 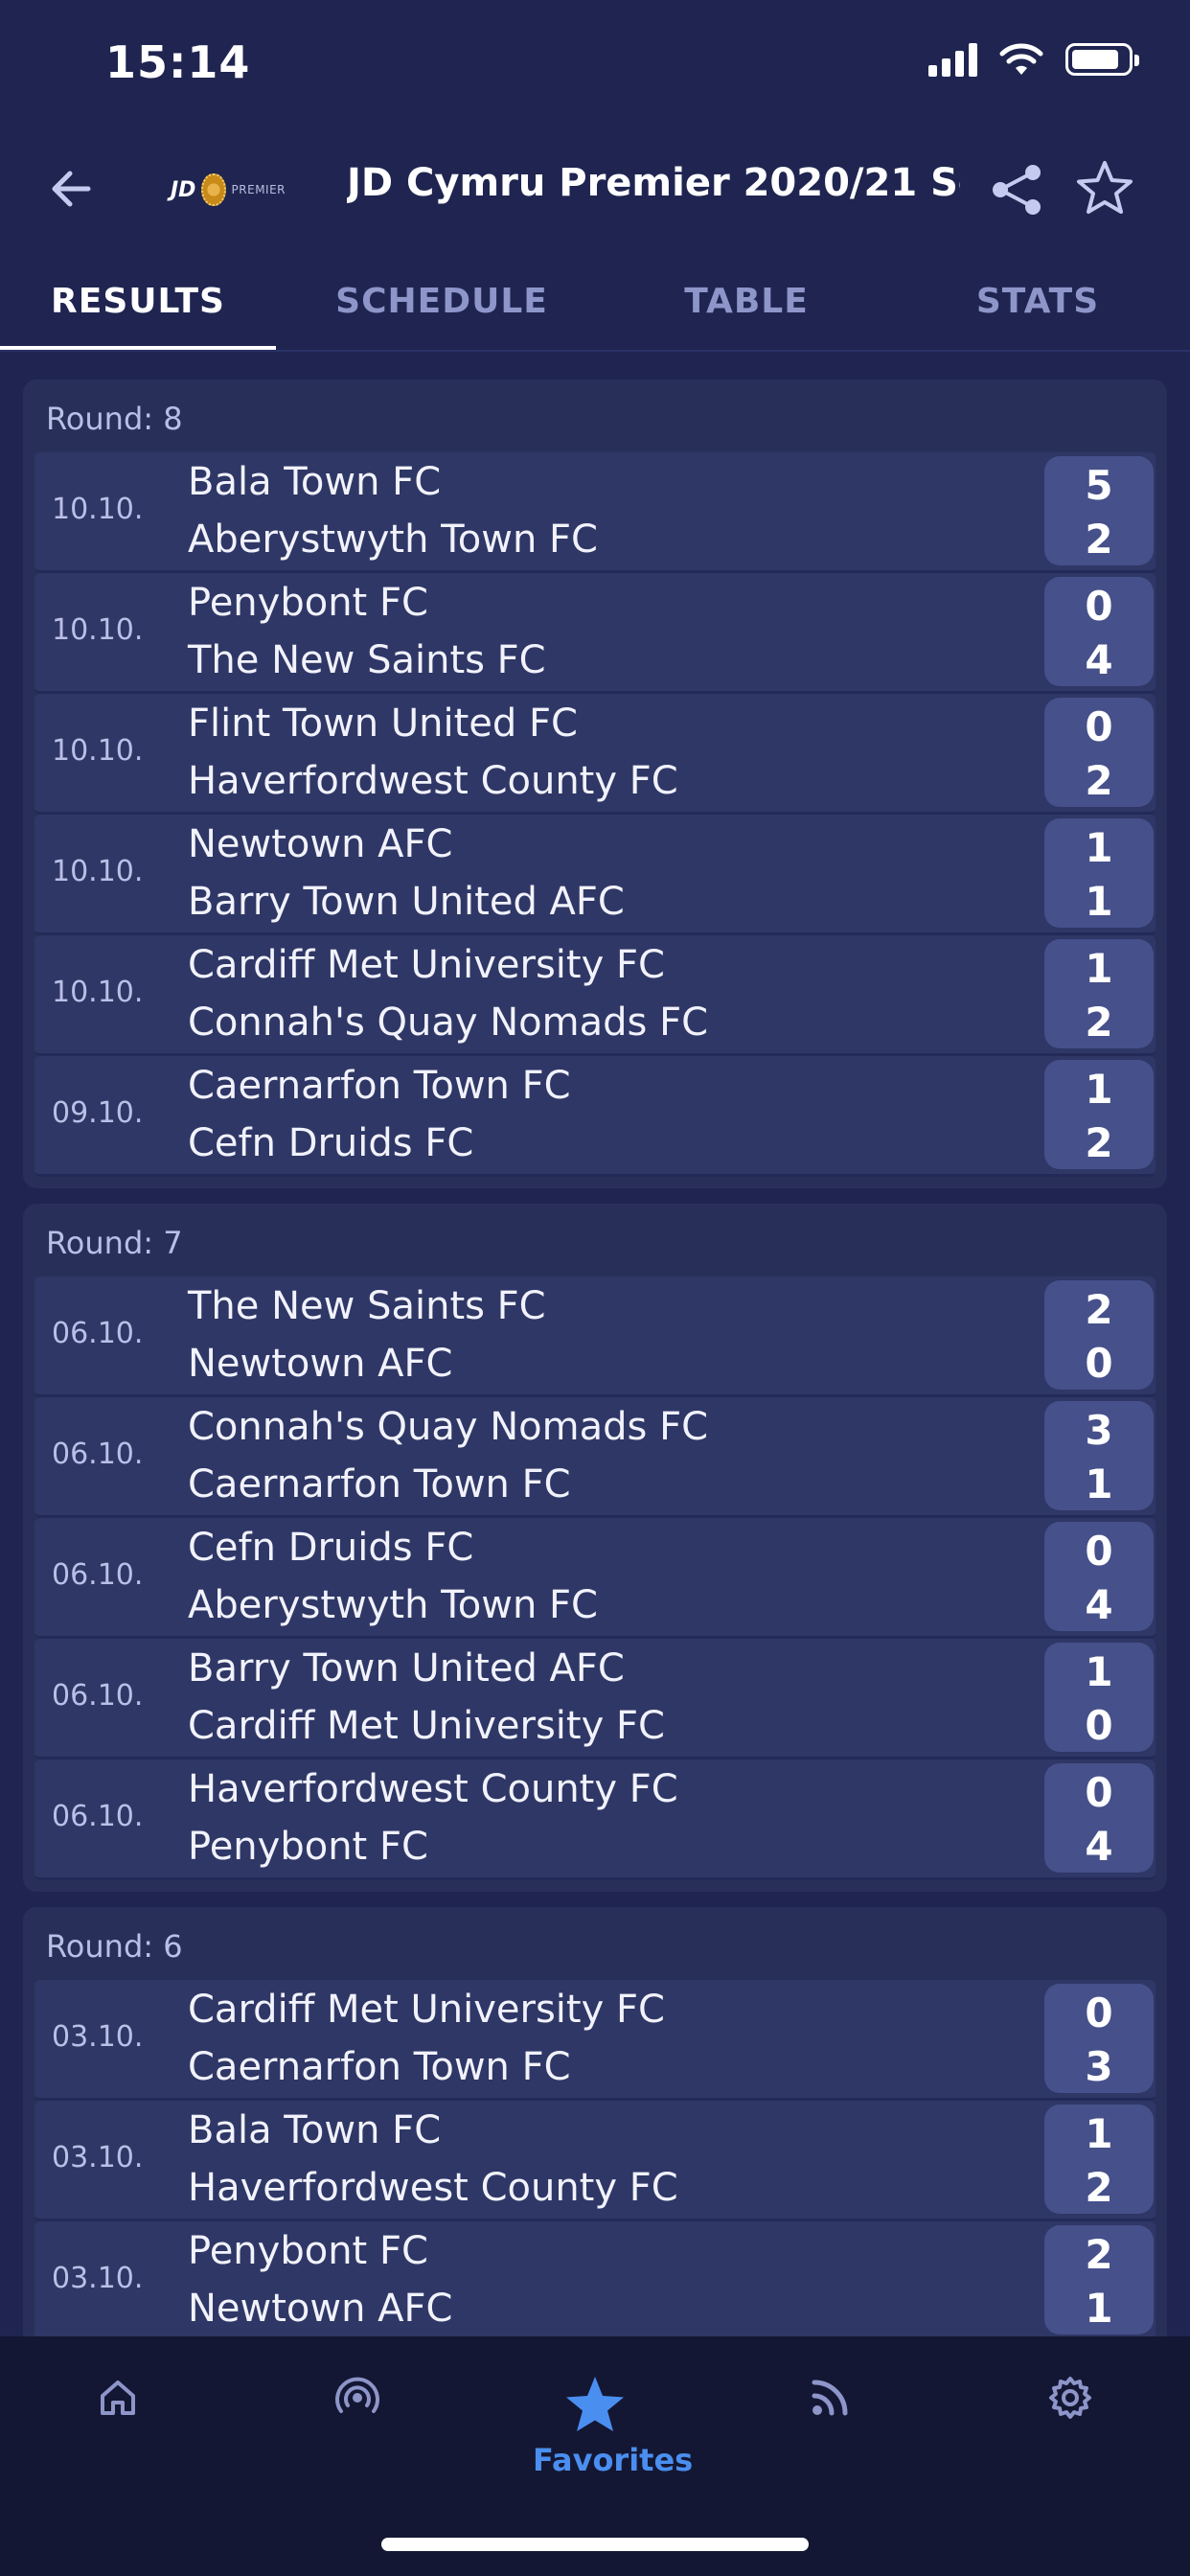 I want to click on score-box: 20, so click(x=1099, y=1335).